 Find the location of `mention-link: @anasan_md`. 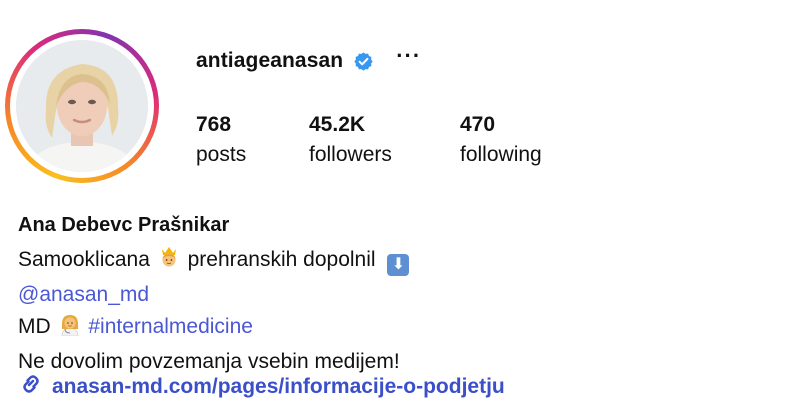

mention-link: @anasan_md is located at coordinates (213, 295).